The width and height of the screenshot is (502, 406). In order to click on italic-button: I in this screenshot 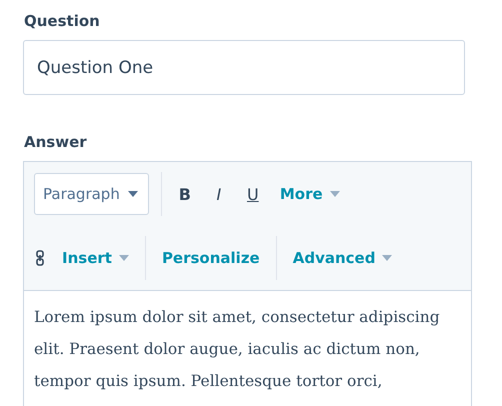, I will do `click(219, 194)`.